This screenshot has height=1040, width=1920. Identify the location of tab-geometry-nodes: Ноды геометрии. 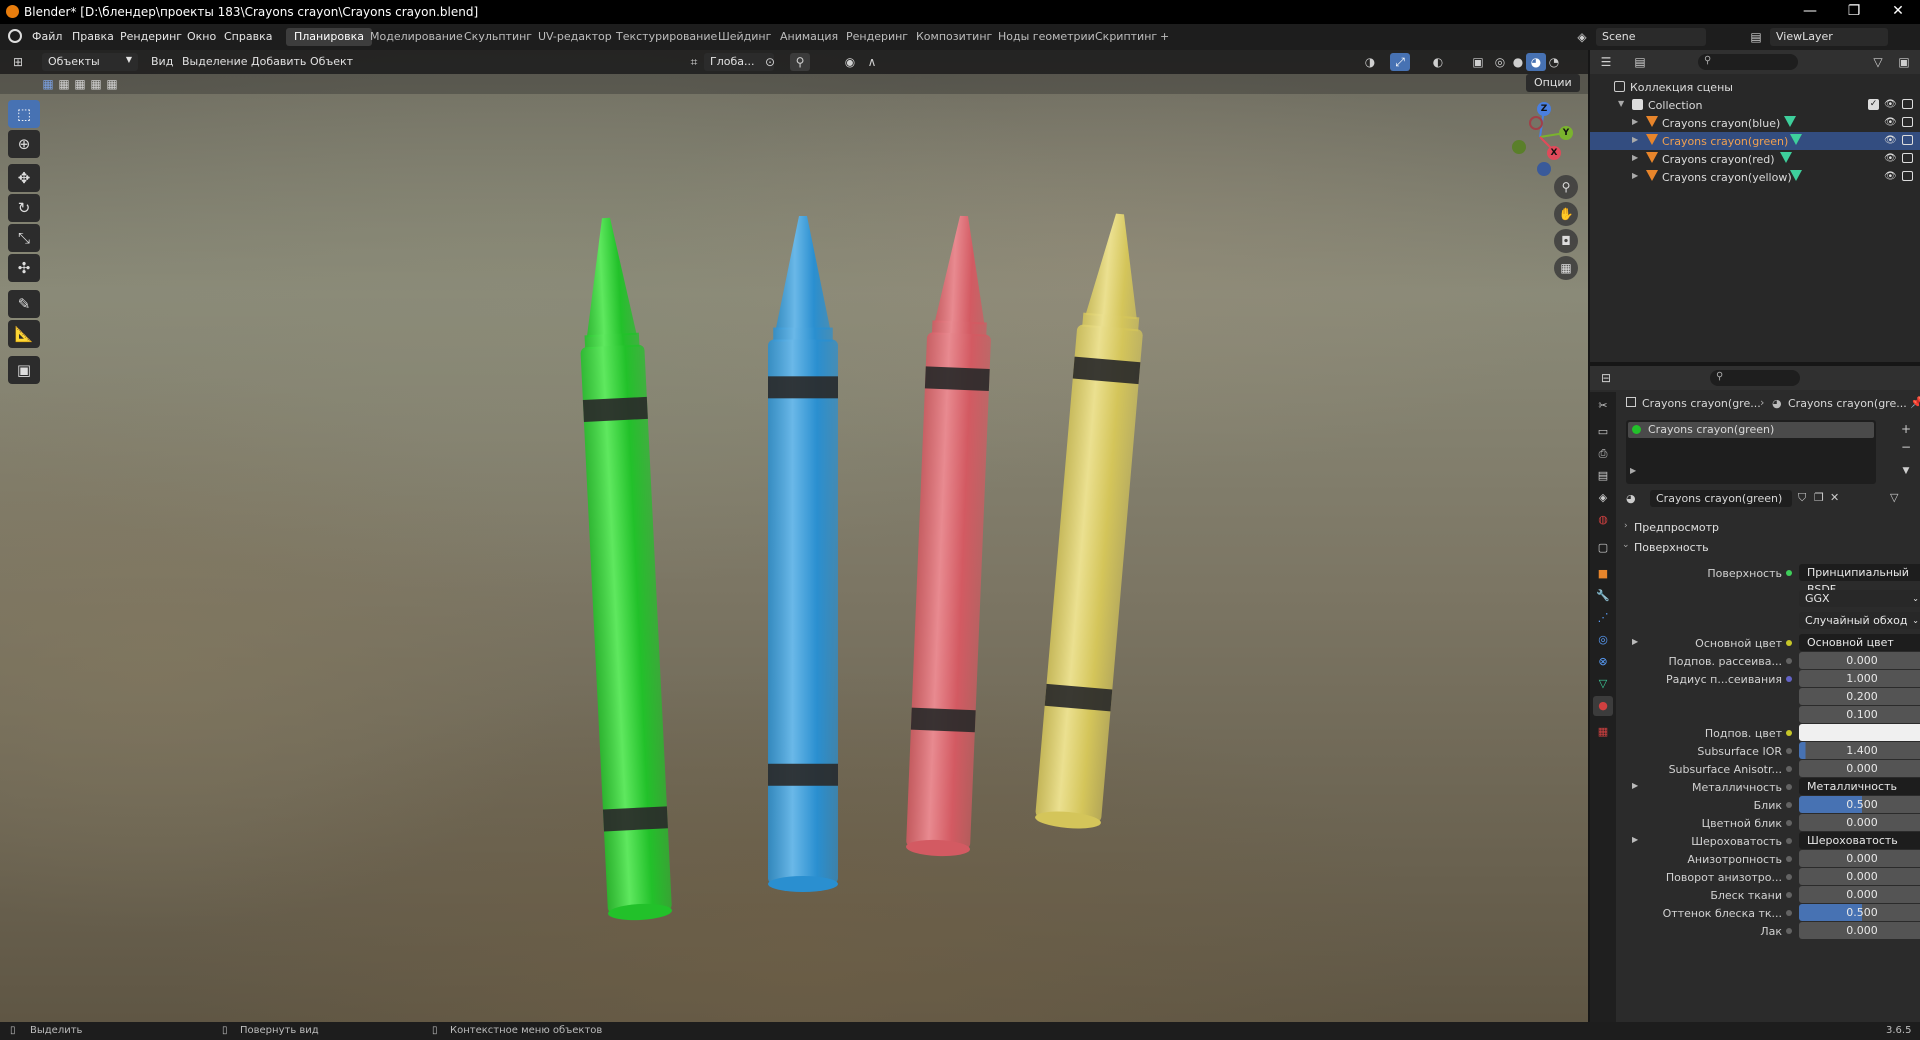
(1046, 37).